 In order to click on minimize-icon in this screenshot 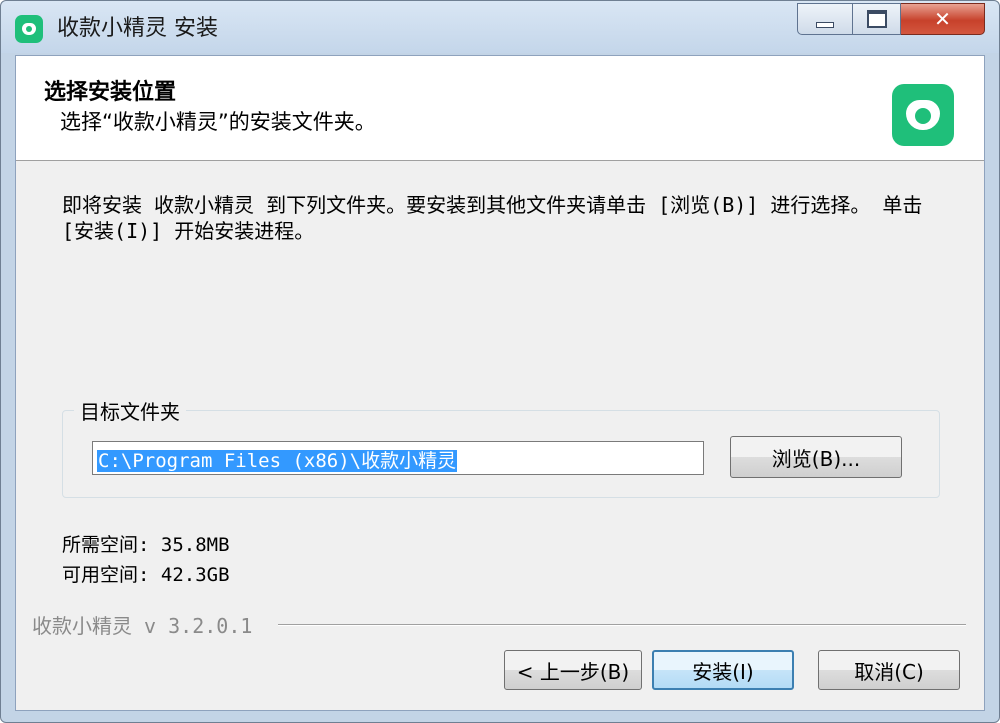, I will do `click(825, 25)`.